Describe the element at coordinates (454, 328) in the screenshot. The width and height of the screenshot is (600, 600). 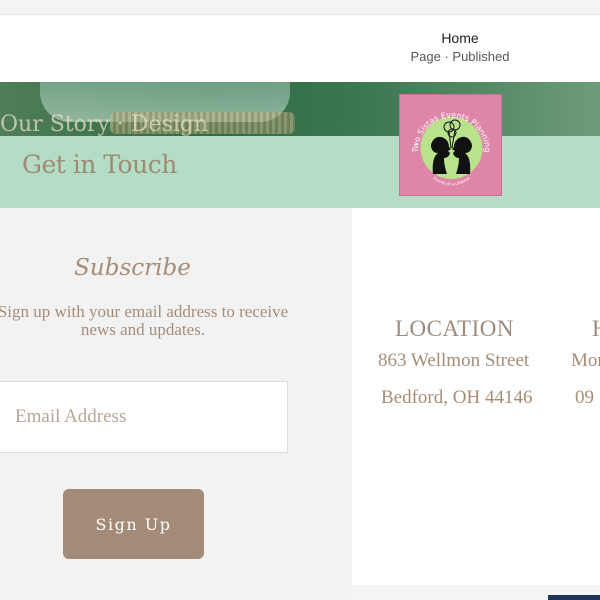
I see `location-title: LOCATION` at that location.